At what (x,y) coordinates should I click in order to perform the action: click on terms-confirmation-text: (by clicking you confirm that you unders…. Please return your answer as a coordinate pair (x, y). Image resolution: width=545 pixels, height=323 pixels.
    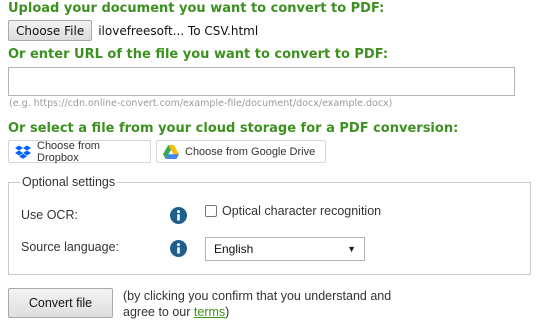
    Looking at the image, I should click on (283, 304).